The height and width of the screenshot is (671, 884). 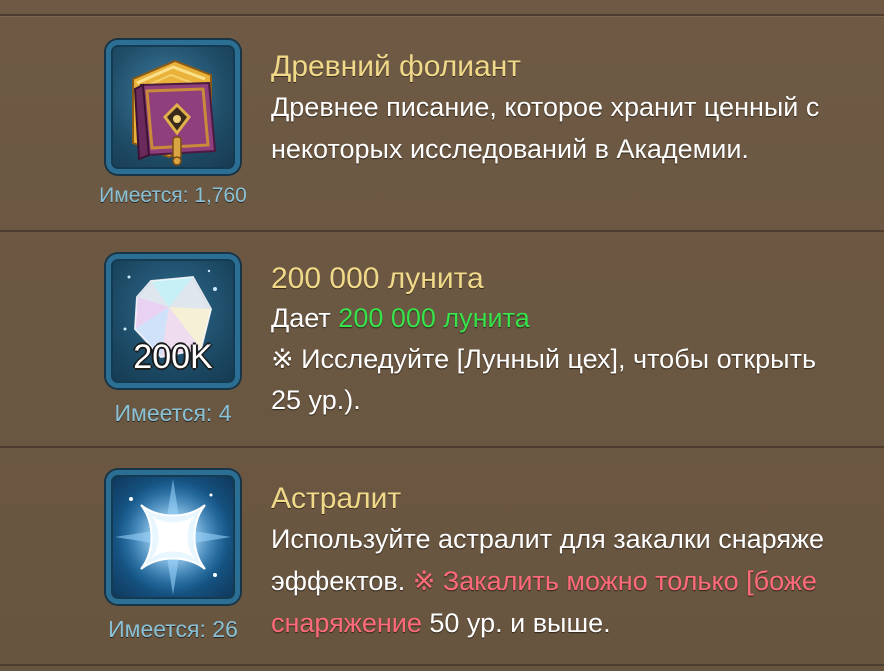 I want to click on owned-count: Имеется: 26, so click(x=173, y=629).